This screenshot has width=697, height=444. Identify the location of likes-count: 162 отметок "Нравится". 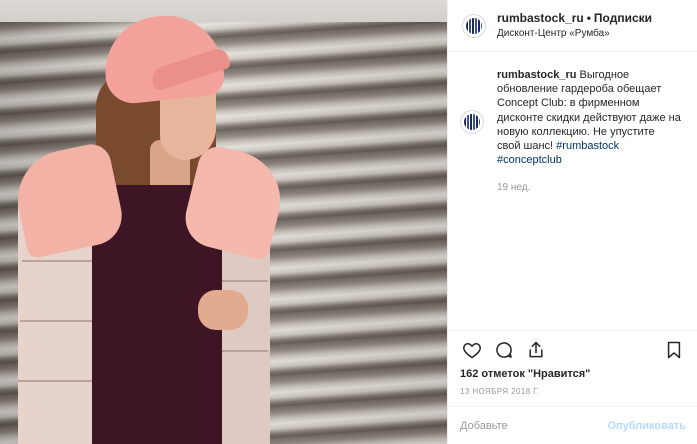
(525, 374).